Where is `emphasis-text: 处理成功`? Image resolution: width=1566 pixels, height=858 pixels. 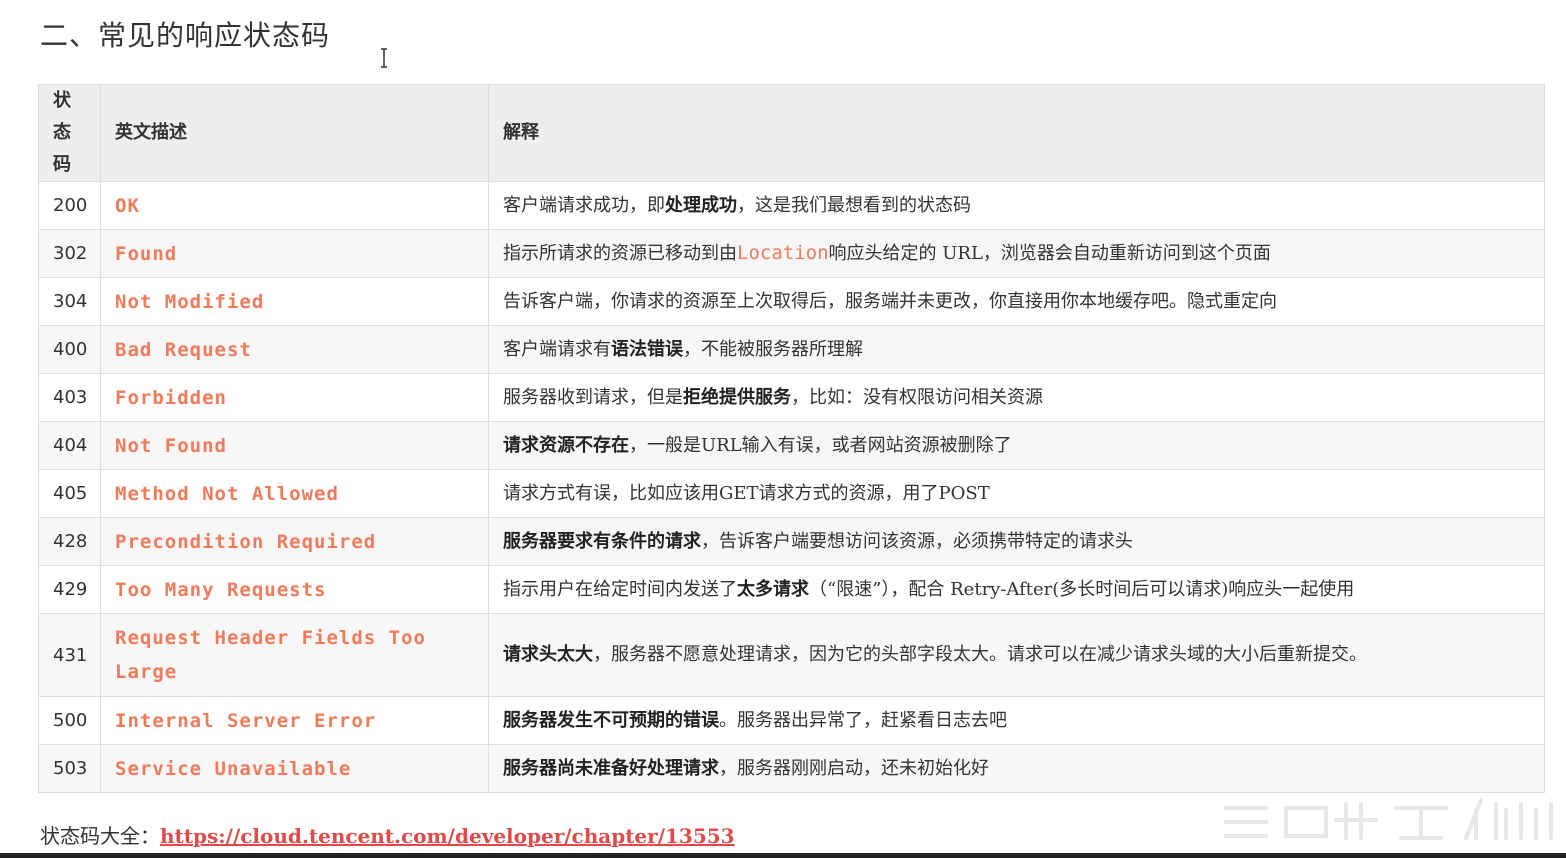 emphasis-text: 处理成功 is located at coordinates (701, 205).